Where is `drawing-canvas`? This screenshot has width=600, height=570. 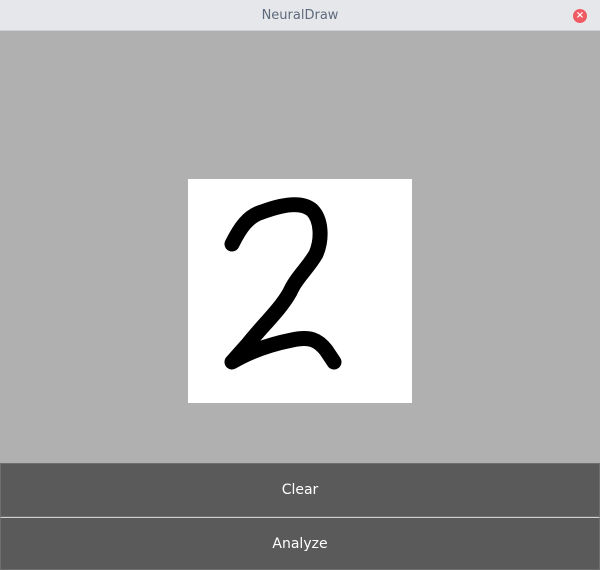
drawing-canvas is located at coordinates (300, 291).